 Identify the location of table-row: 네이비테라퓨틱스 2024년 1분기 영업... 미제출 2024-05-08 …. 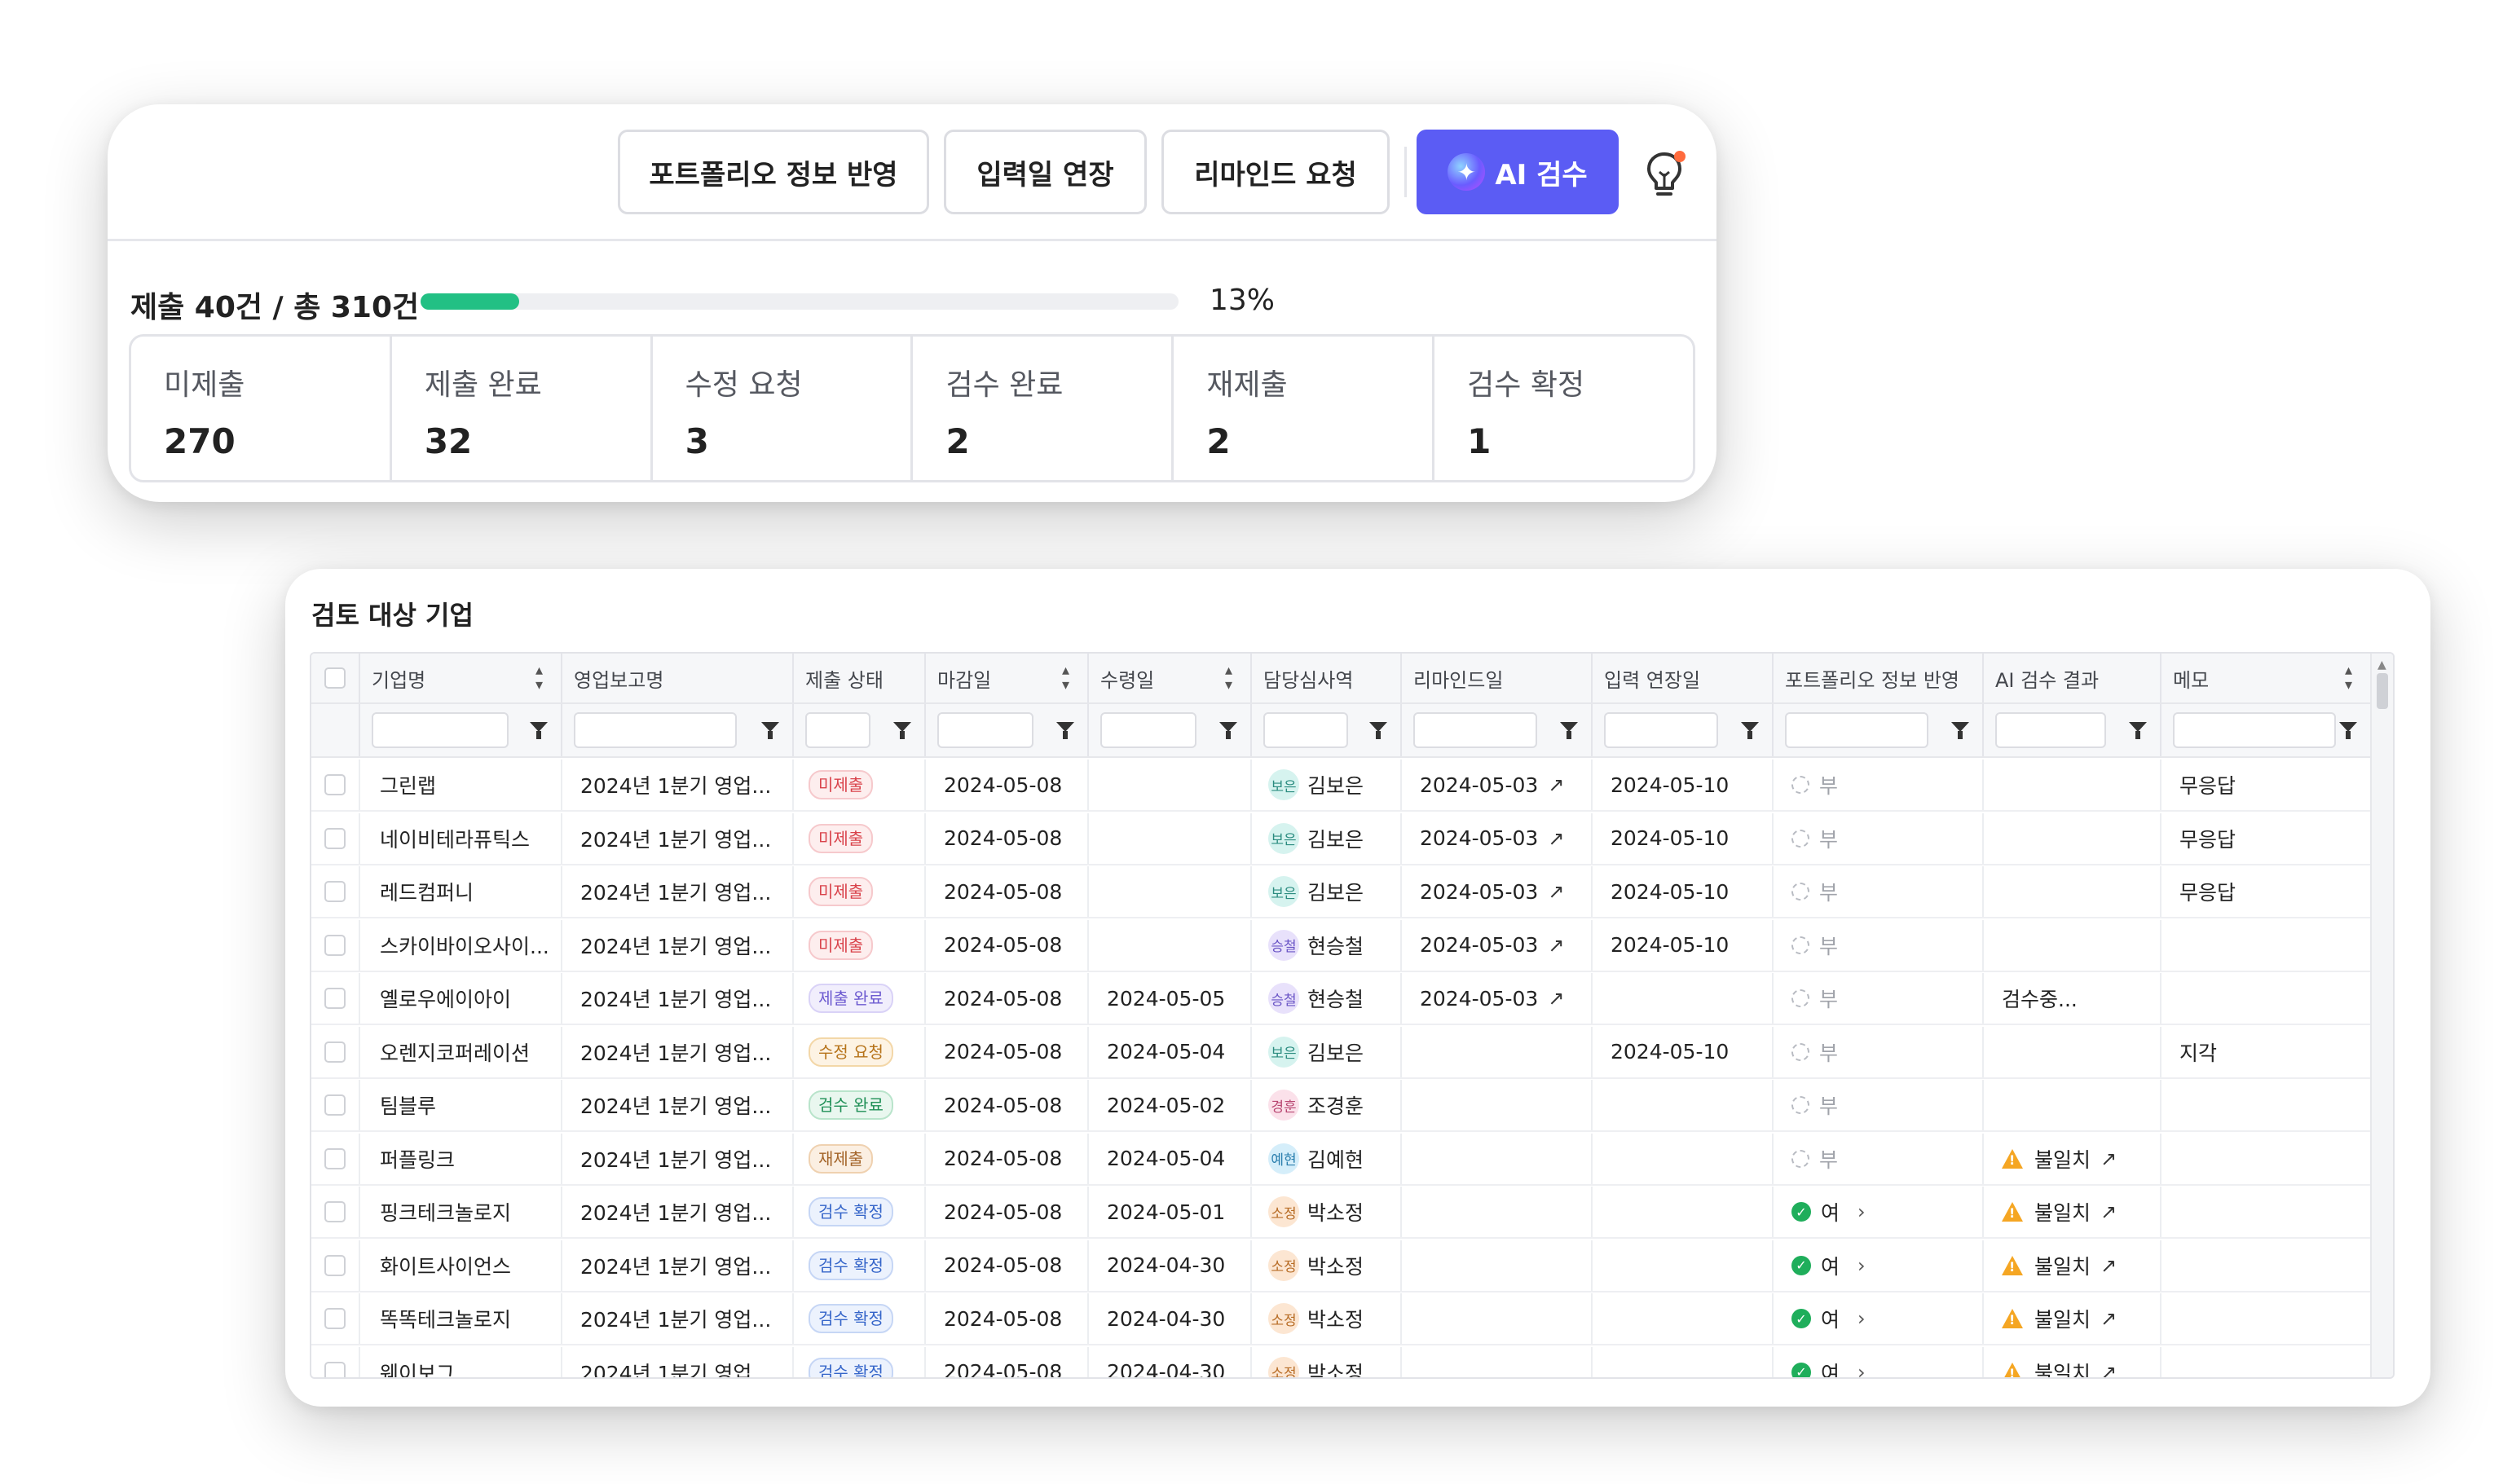
(1341, 838).